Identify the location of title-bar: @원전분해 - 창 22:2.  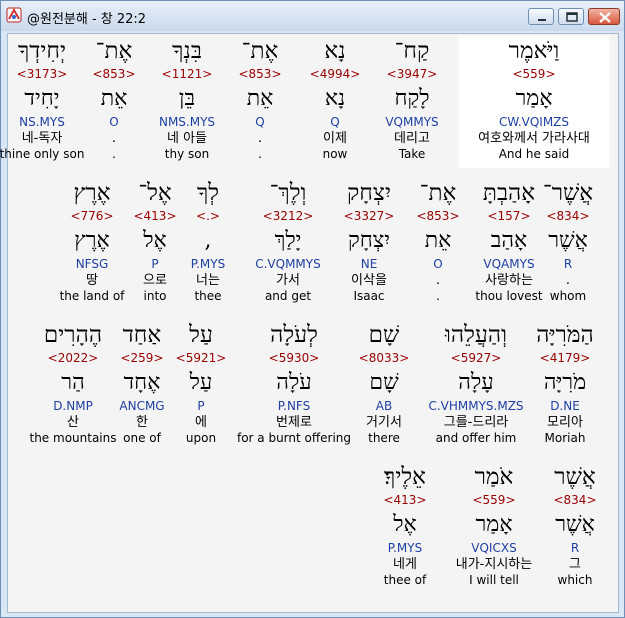
(312, 16).